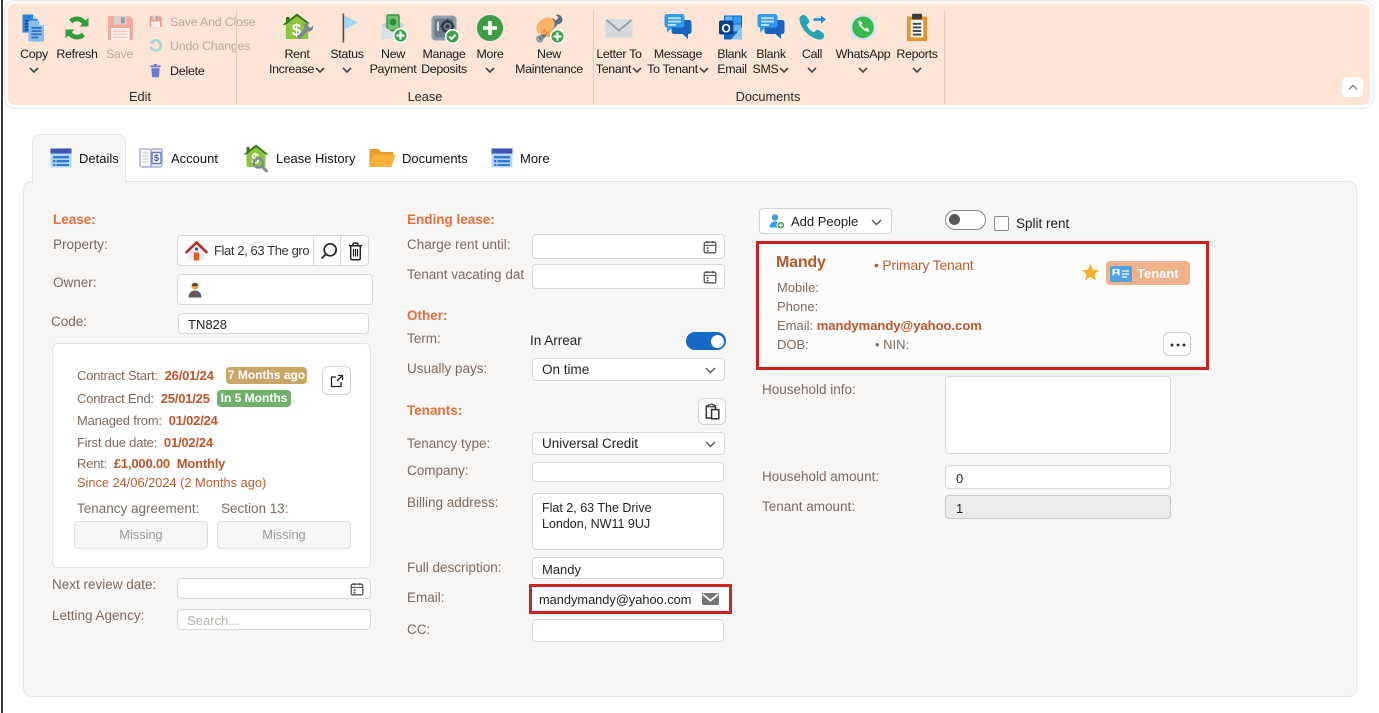 Image resolution: width=1379 pixels, height=713 pixels. What do you see at coordinates (725, 29) in the screenshot?
I see `svg-text: O` at bounding box center [725, 29].